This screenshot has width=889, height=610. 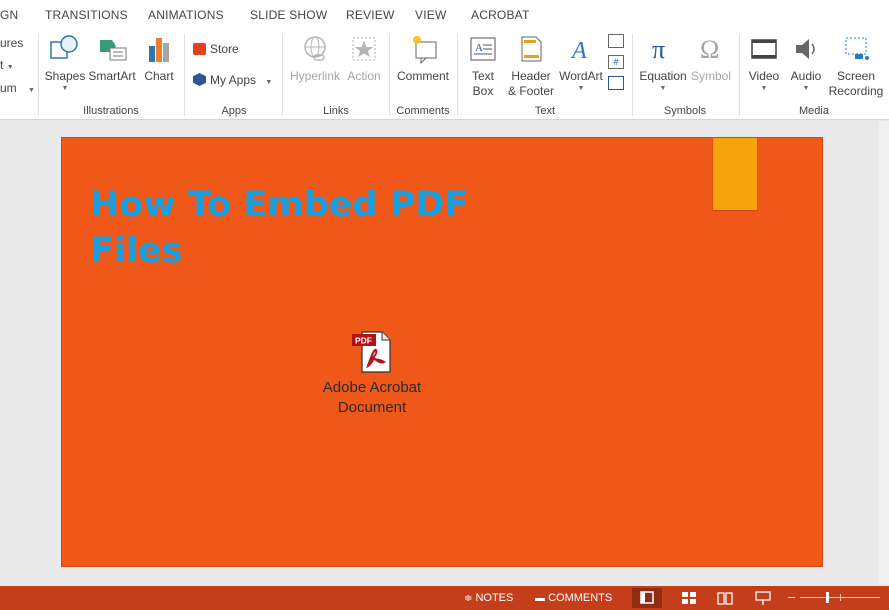 I want to click on text-box-icon: A, so click(x=483, y=49).